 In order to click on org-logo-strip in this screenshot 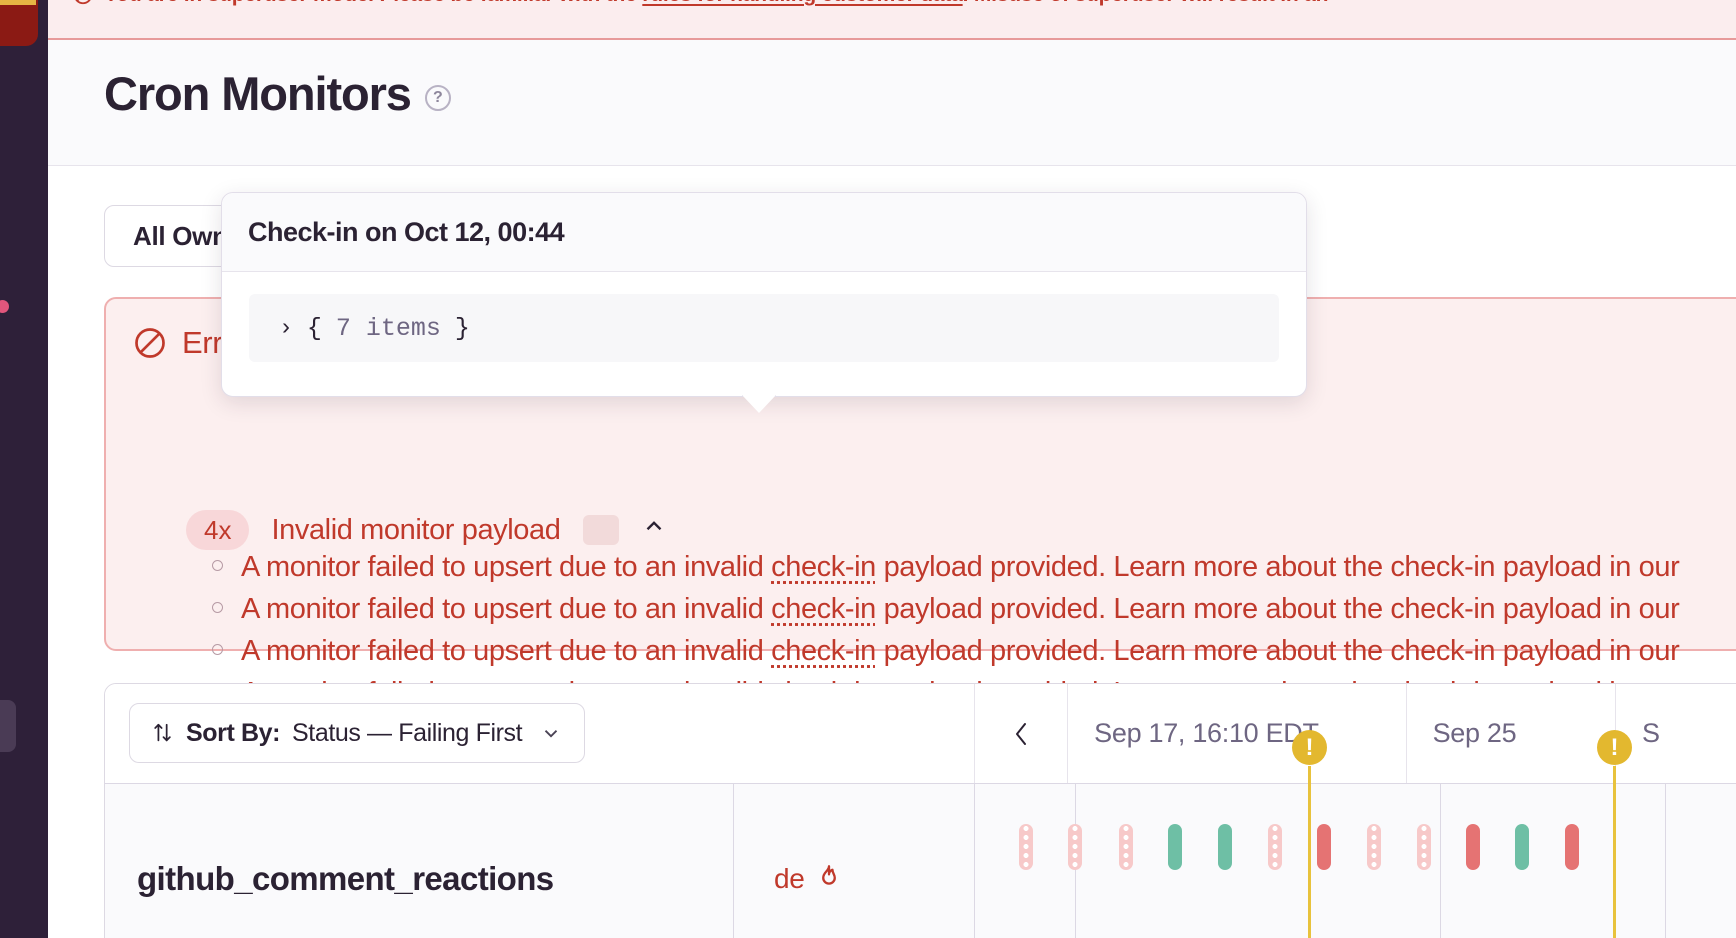, I will do `click(18, 2)`.